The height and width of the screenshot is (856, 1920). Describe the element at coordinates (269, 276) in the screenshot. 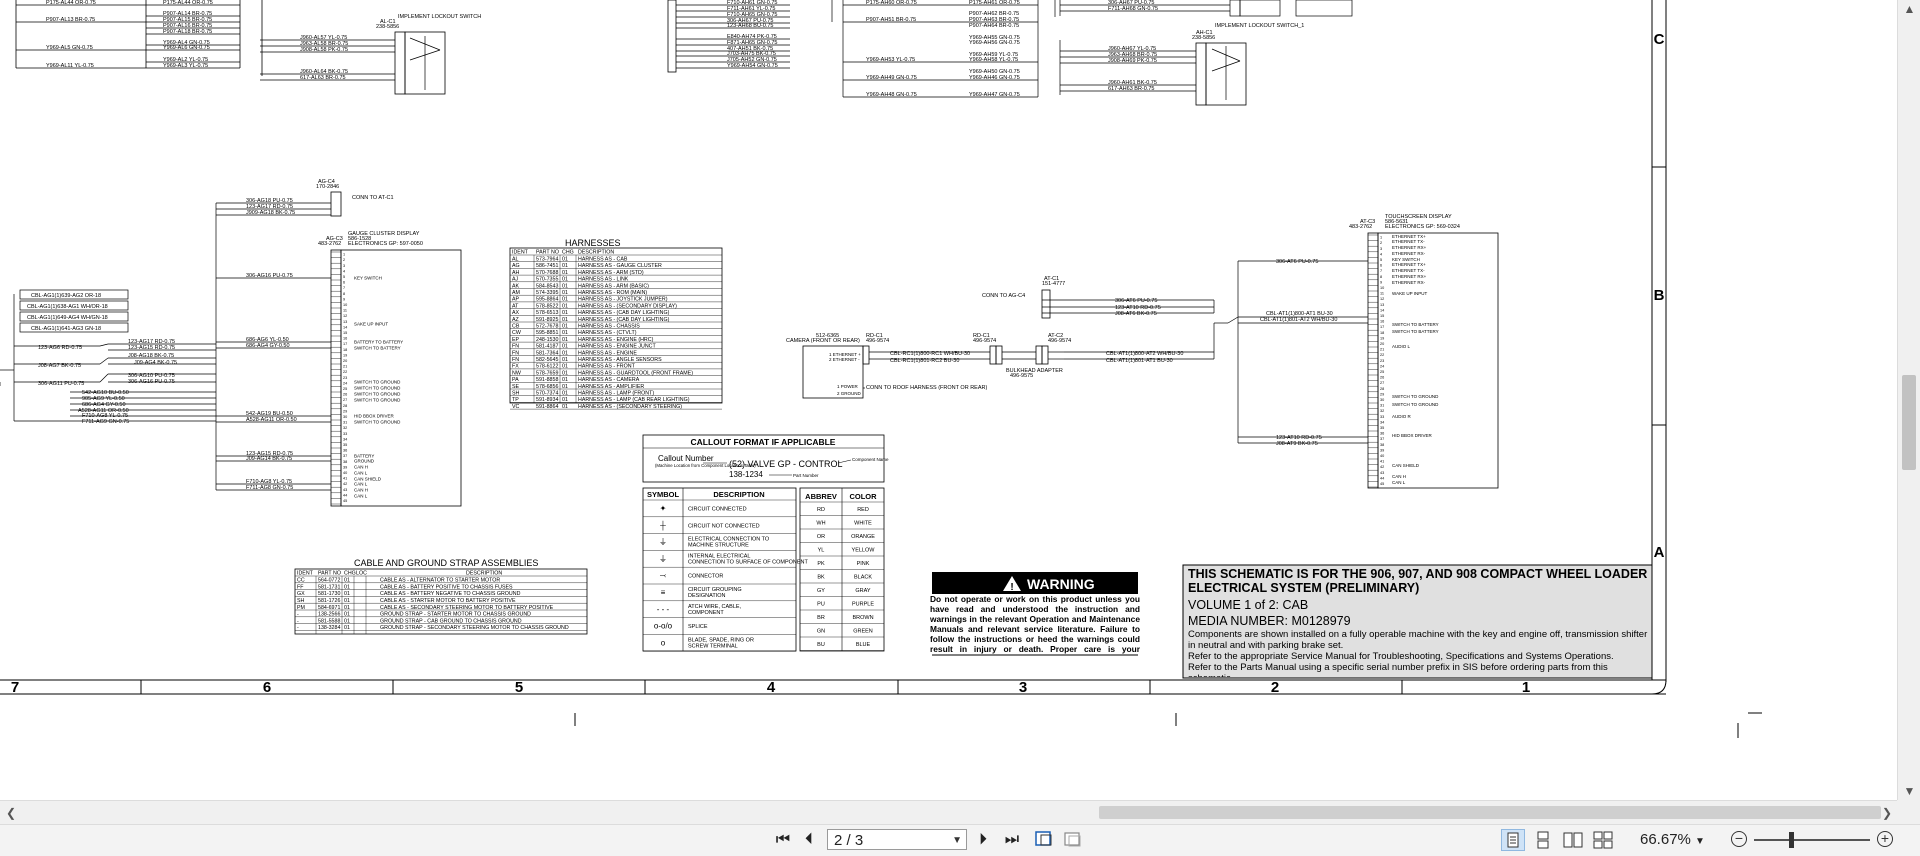

I see `svg-text: 306-AG16 PU-0.75` at that location.